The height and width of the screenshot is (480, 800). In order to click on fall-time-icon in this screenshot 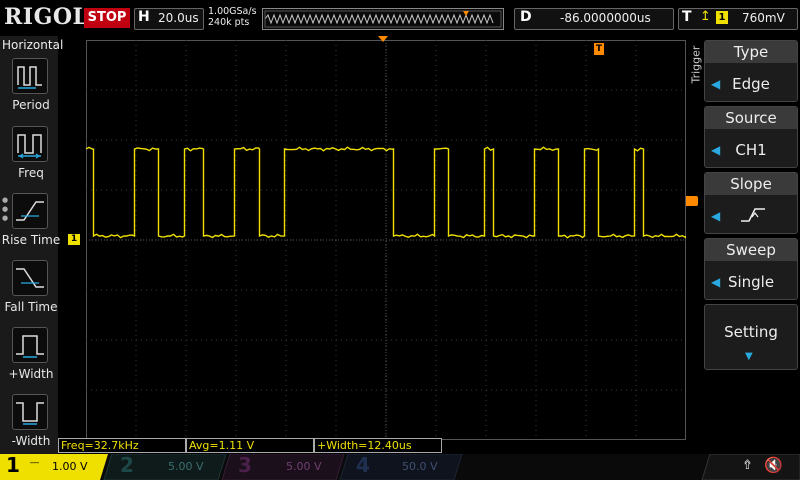, I will do `click(30, 278)`.